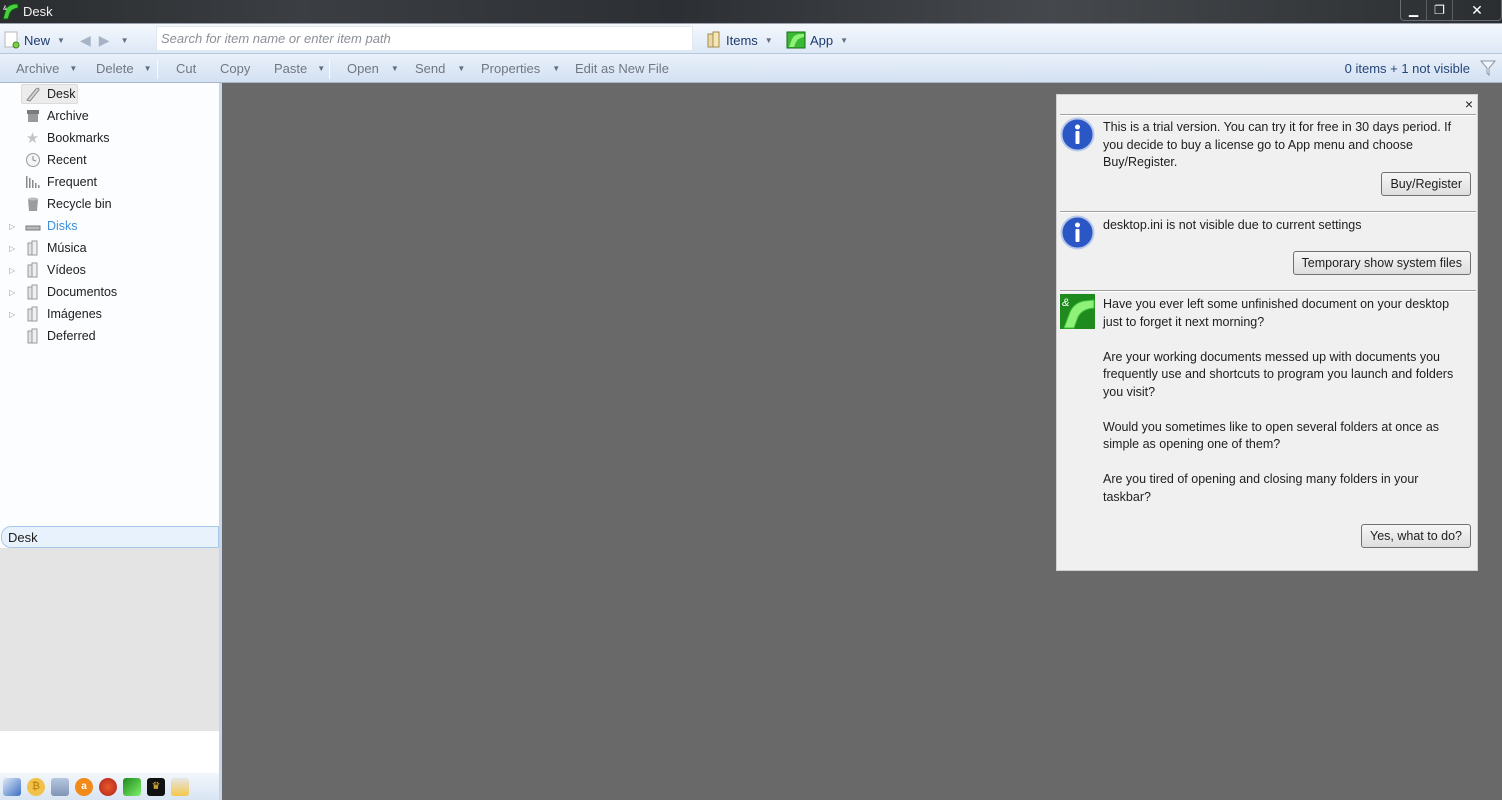 Image resolution: width=1502 pixels, height=800 pixels. I want to click on ccleaner-icon, so click(108, 786).